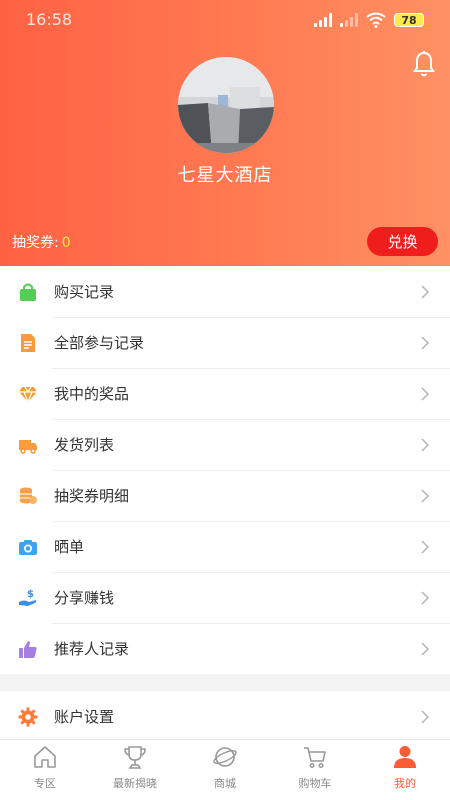  Describe the element at coordinates (45, 757) in the screenshot. I see `home-icon` at that location.